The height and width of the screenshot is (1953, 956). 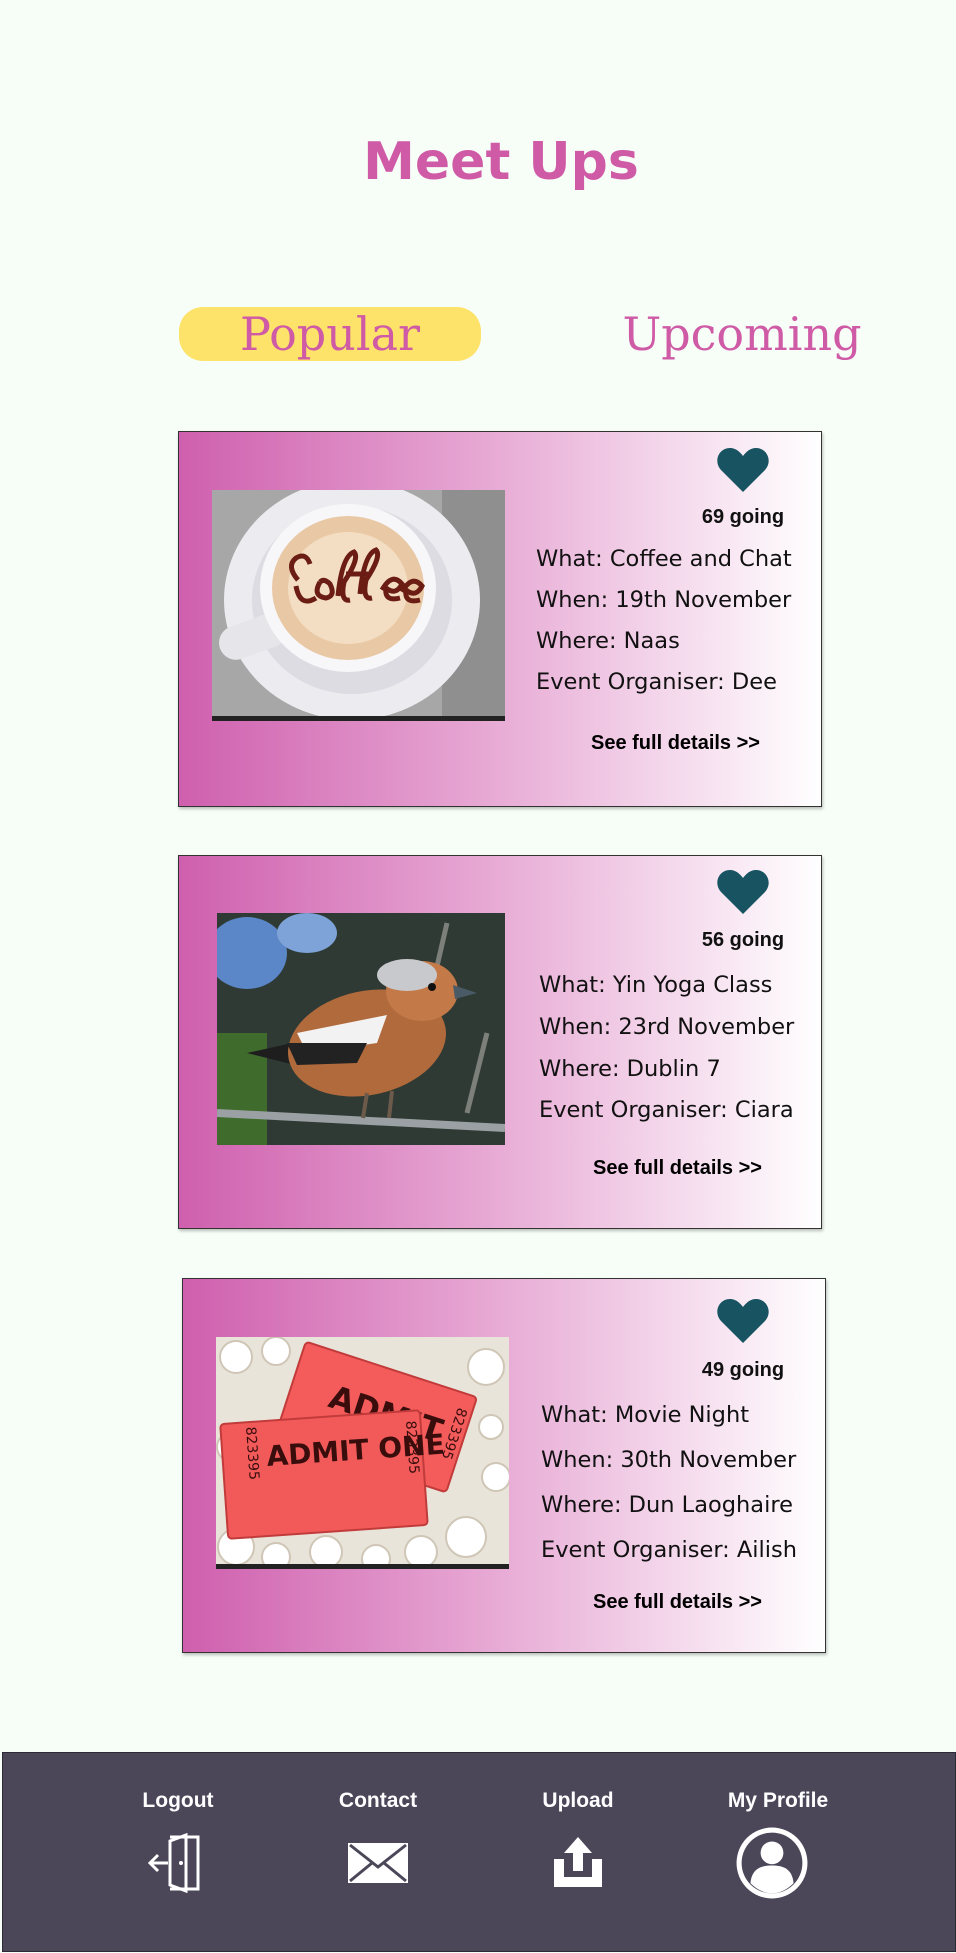 What do you see at coordinates (330, 334) in the screenshot?
I see `tab-popular: Popular` at bounding box center [330, 334].